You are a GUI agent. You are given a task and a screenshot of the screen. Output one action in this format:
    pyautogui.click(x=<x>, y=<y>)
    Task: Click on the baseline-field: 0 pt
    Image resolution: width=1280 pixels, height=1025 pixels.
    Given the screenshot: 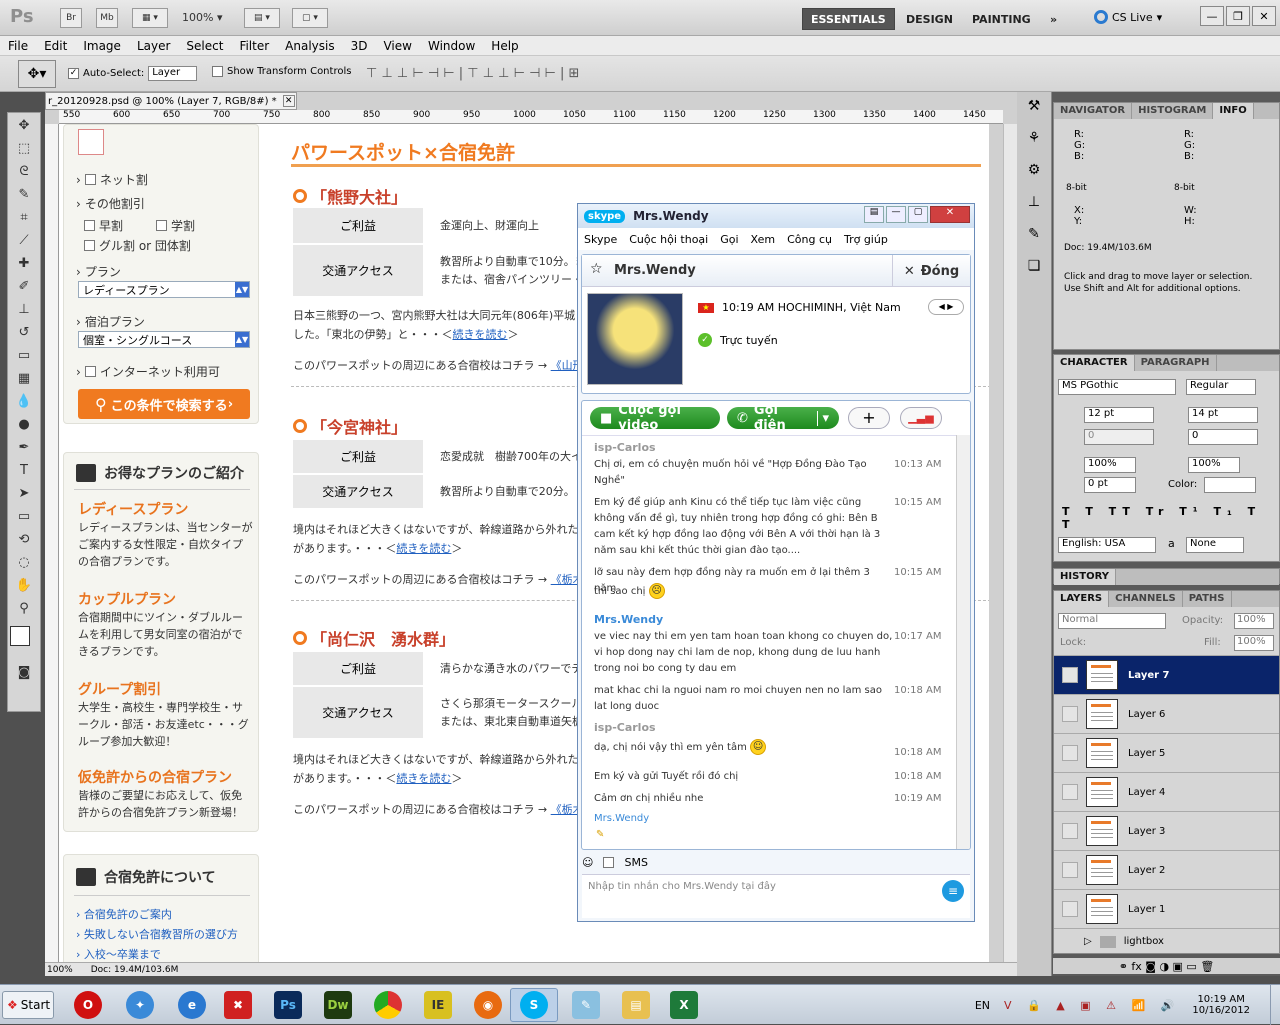 What is the action you would take?
    pyautogui.click(x=1110, y=485)
    